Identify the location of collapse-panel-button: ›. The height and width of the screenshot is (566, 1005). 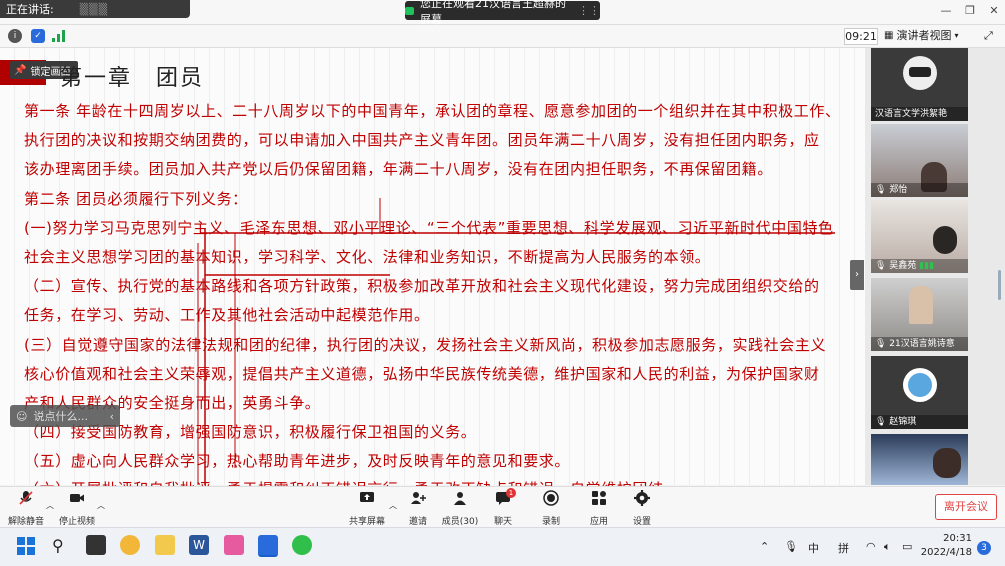
(857, 275).